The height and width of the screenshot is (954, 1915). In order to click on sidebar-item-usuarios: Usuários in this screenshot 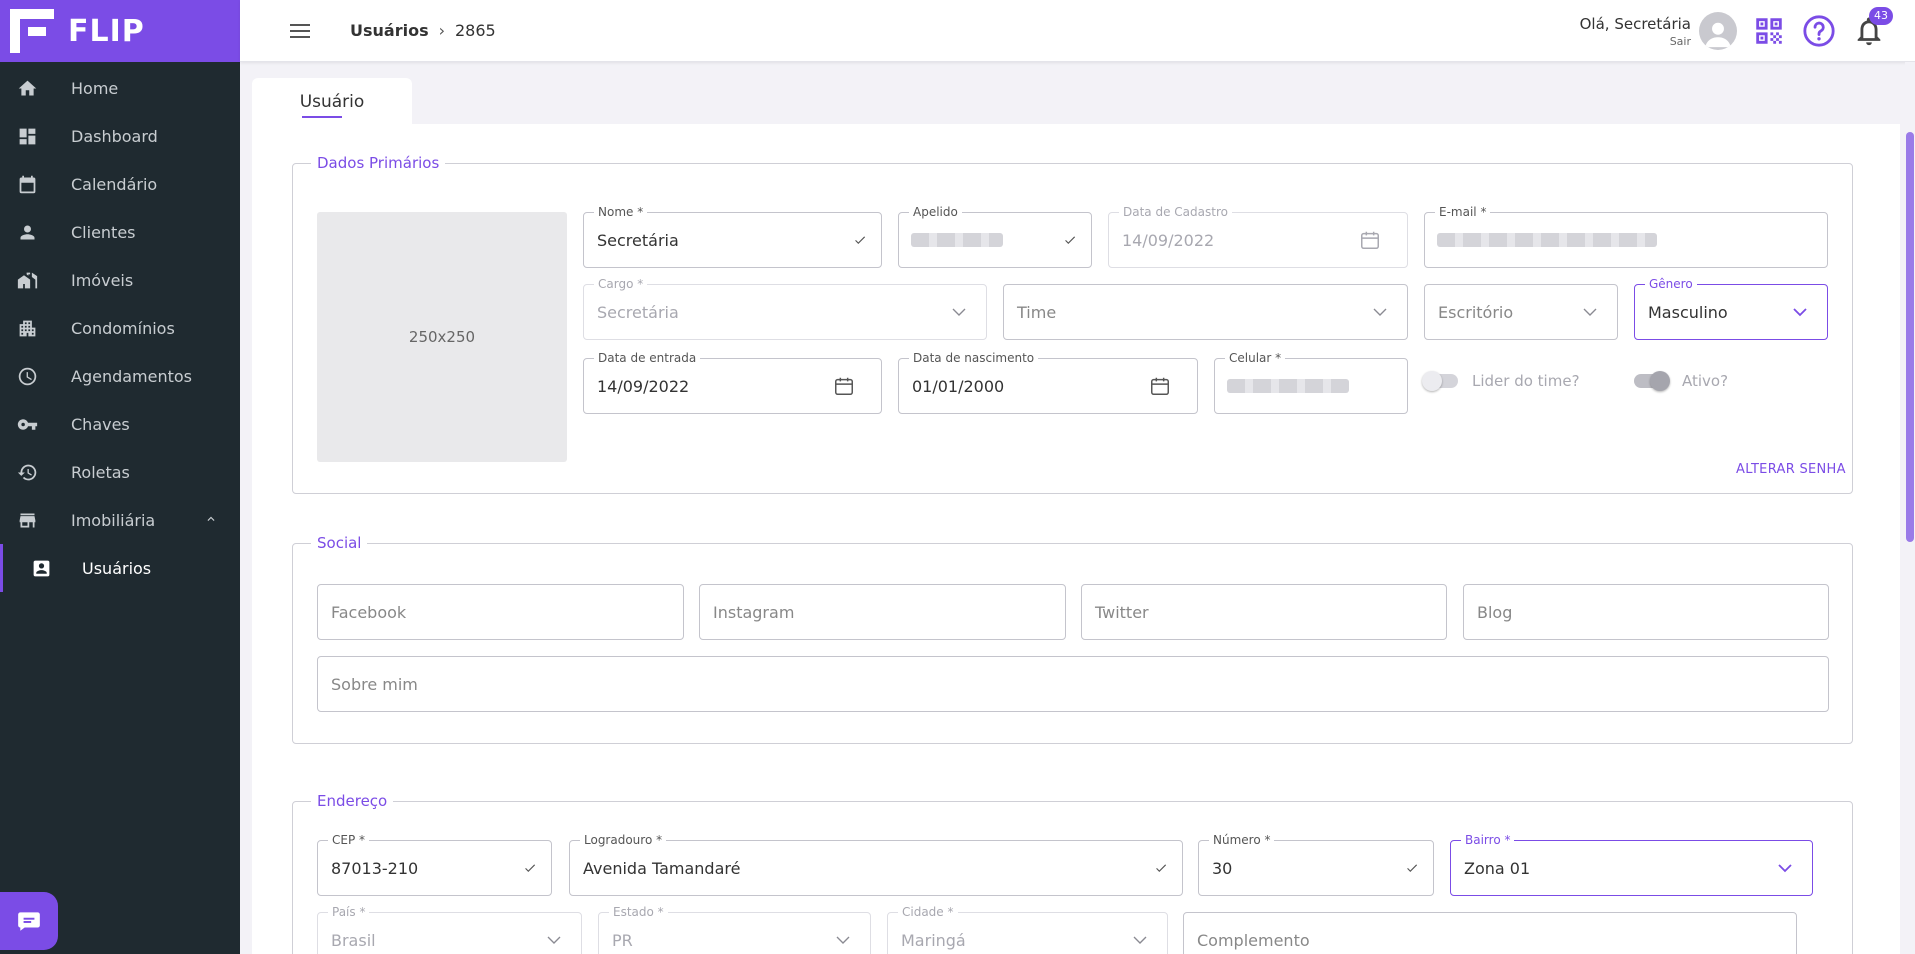, I will do `click(120, 568)`.